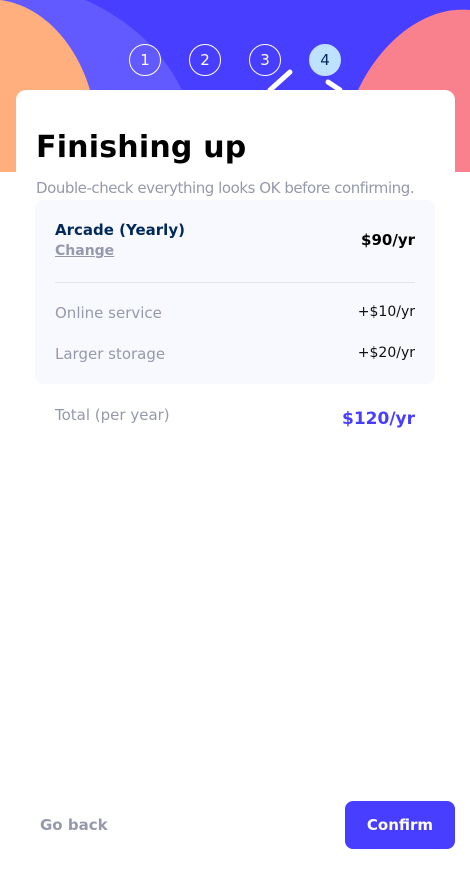 Image resolution: width=470 pixels, height=880 pixels. I want to click on addon-row: Larger storage +$20/yr, so click(235, 355).